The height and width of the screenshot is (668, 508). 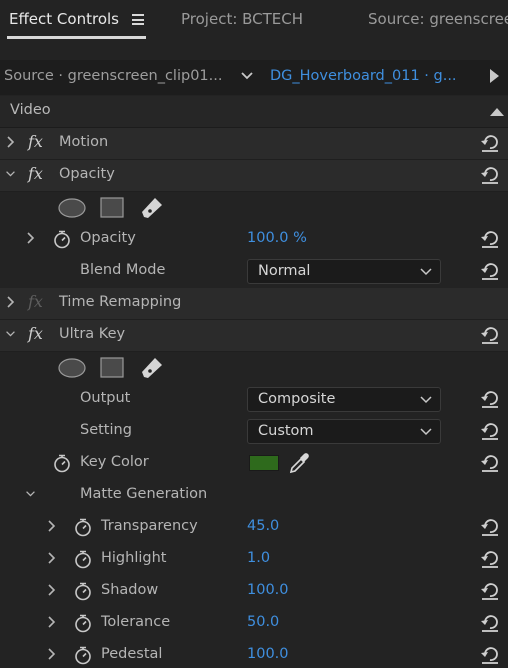 I want to click on effect-row-time-remapping: fx Time Remapping, so click(x=254, y=304).